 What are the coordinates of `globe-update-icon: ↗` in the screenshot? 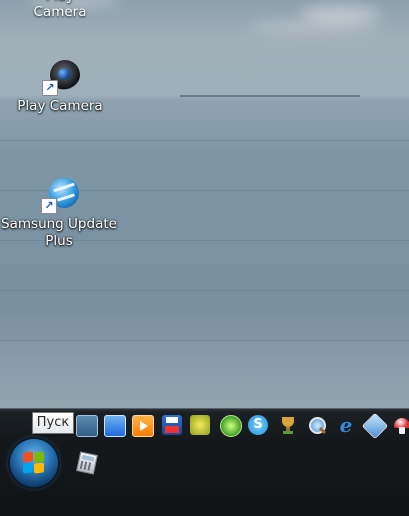 It's located at (59, 196).